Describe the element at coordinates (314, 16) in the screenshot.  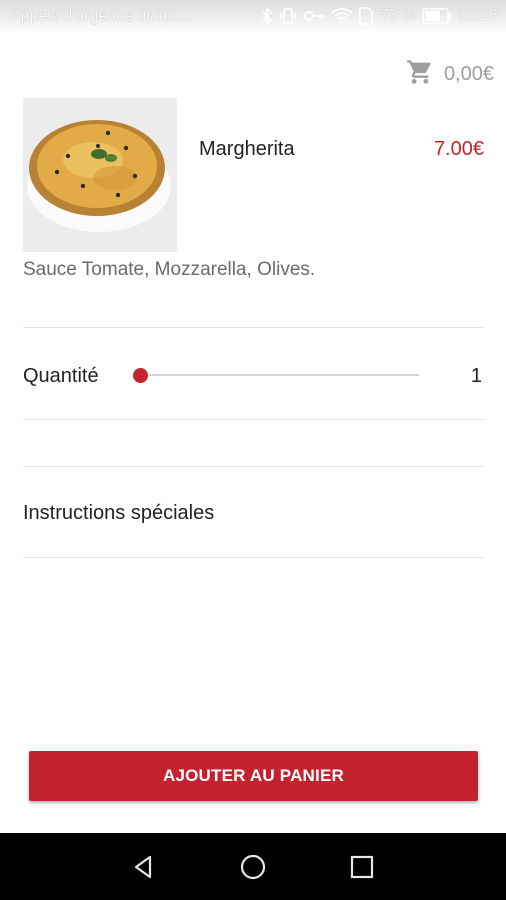
I see `key-icon` at that location.